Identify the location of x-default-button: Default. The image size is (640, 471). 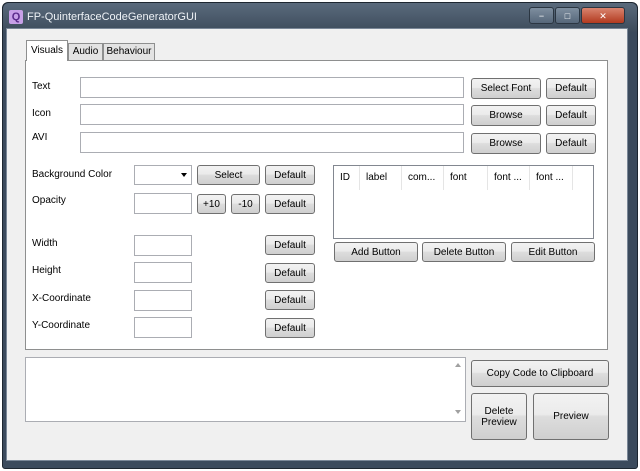
(290, 300).